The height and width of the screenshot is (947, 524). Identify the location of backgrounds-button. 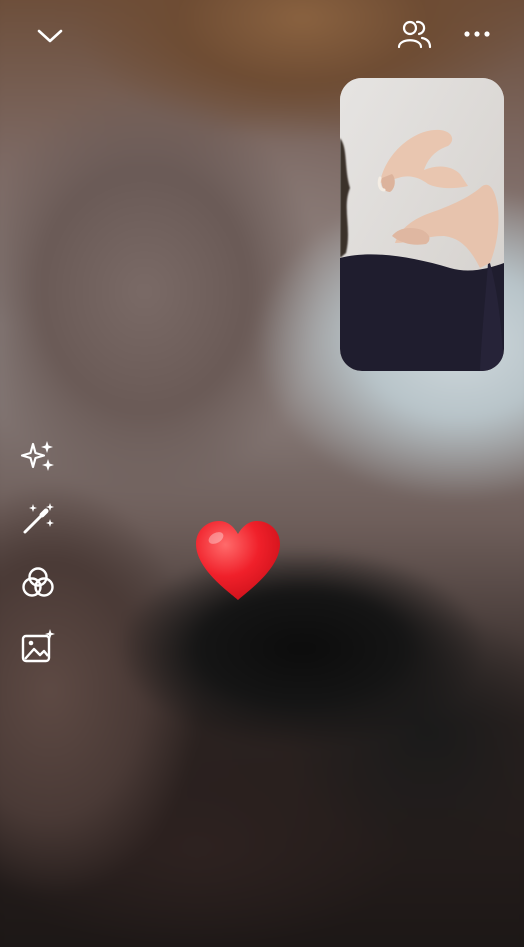
(38, 646).